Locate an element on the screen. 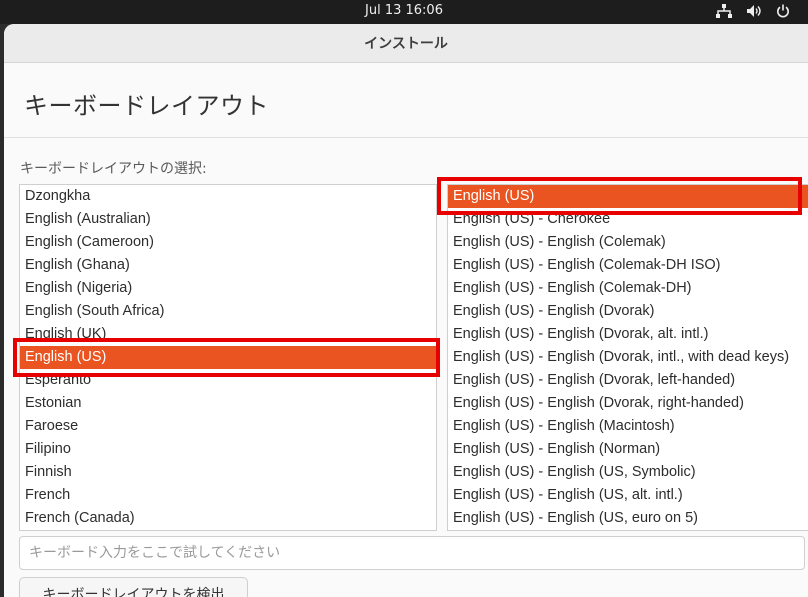  page-title: キーボードレイアウト is located at coordinates (146, 106).